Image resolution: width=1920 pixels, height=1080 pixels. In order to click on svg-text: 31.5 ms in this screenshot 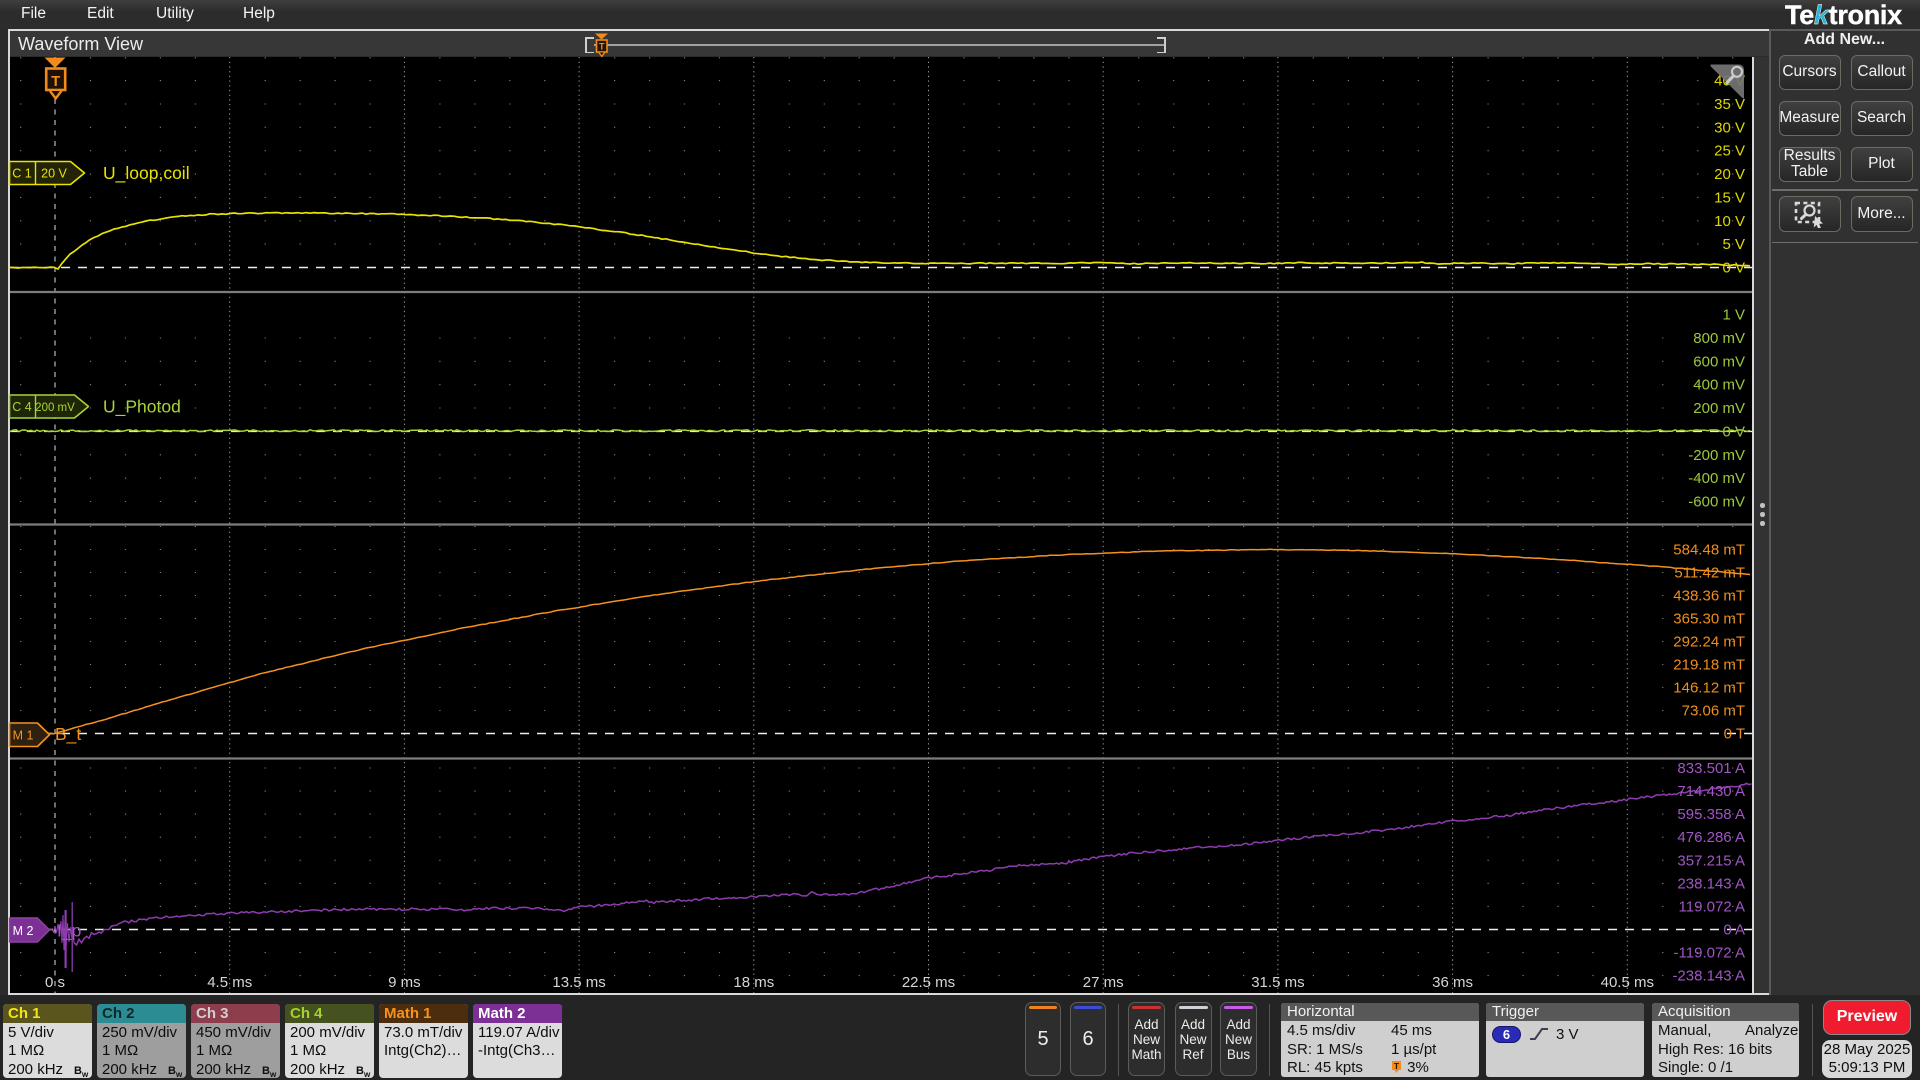, I will do `click(1277, 982)`.